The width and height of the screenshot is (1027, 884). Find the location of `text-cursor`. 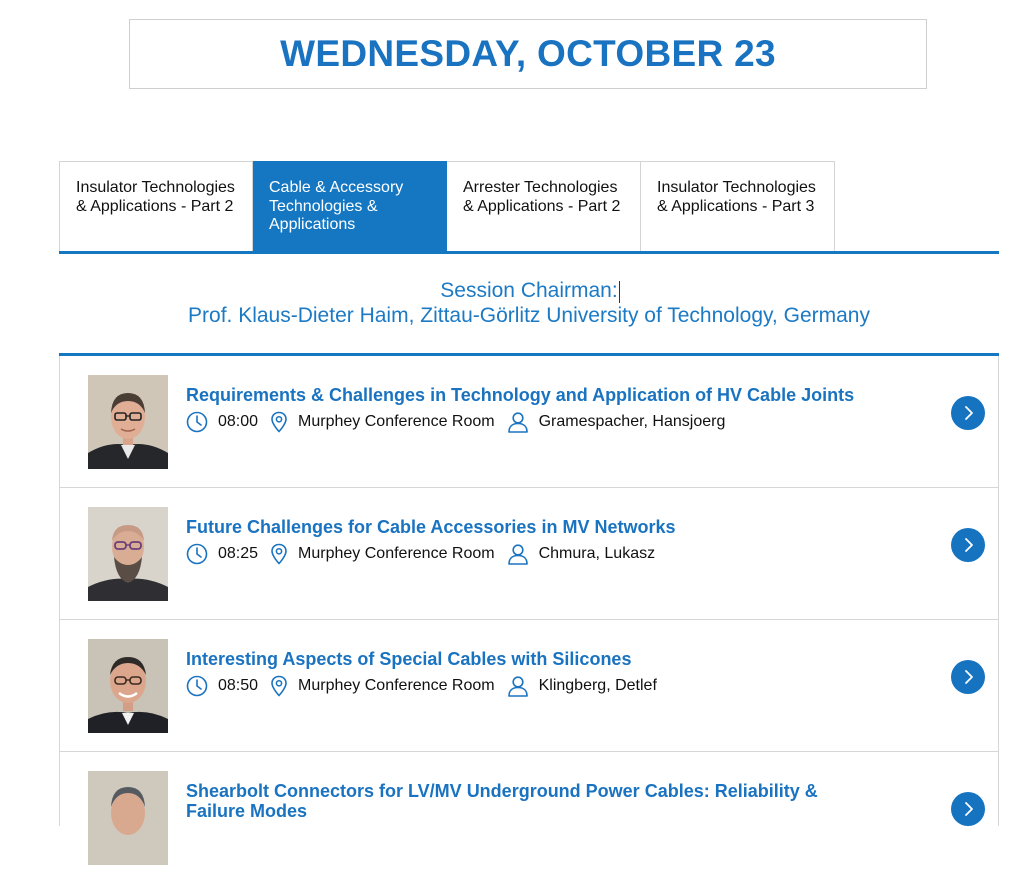

text-cursor is located at coordinates (619, 292).